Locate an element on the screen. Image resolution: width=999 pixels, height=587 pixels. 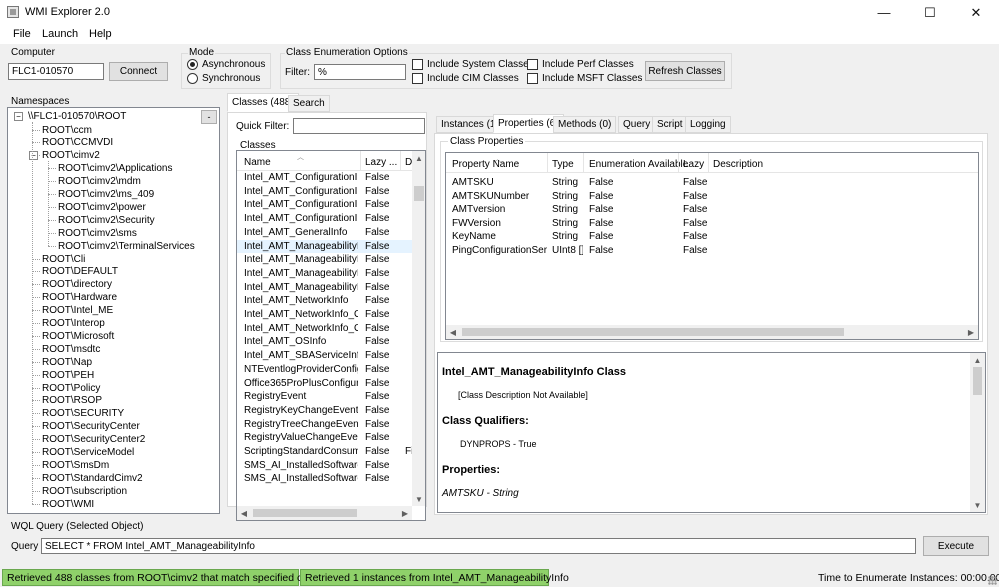
property-row: KeyName String False False is located at coordinates (712, 237).